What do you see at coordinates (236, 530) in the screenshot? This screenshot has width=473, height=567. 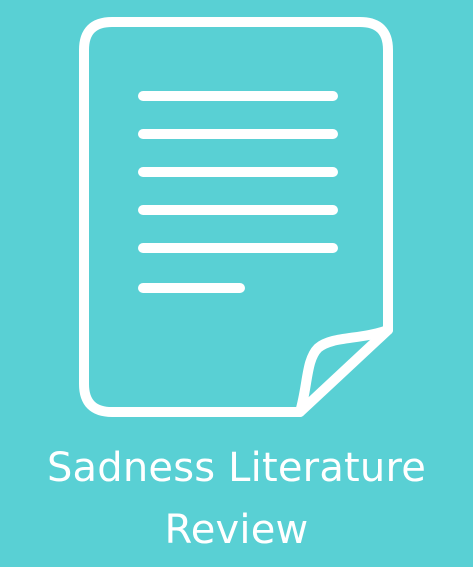 I see `caption-title-line-2: Review` at bounding box center [236, 530].